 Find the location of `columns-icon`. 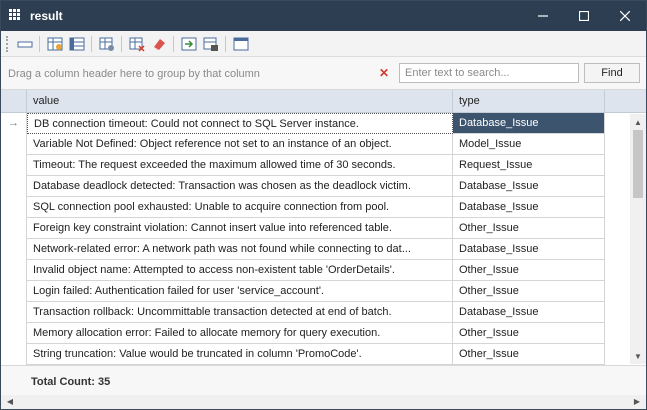

columns-icon is located at coordinates (77, 44).